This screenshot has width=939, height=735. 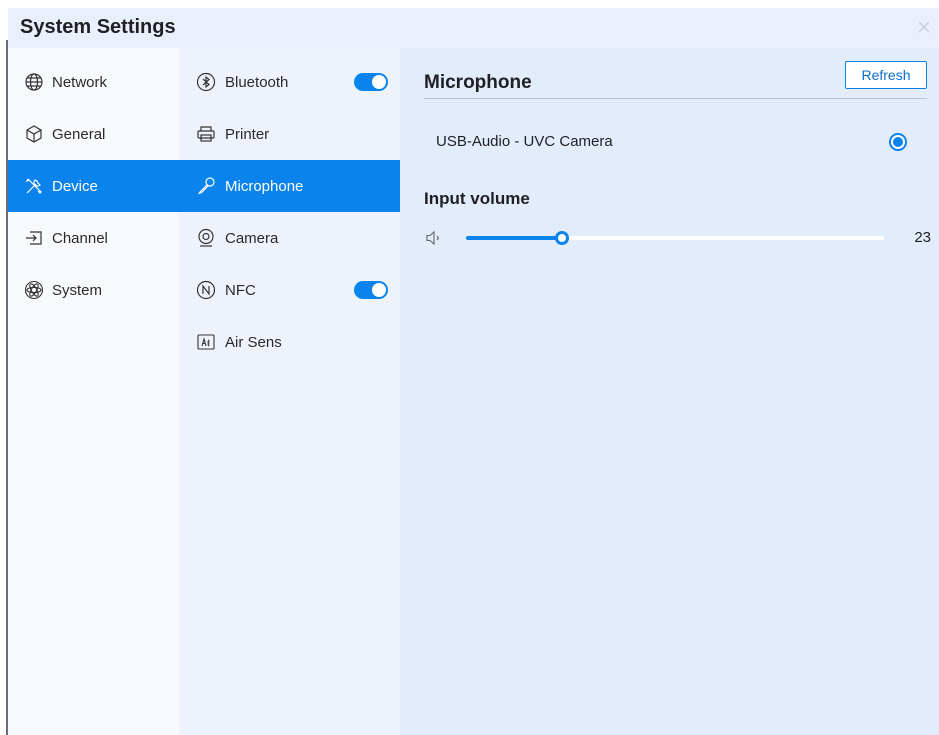 I want to click on volume-slider, so click(x=675, y=238).